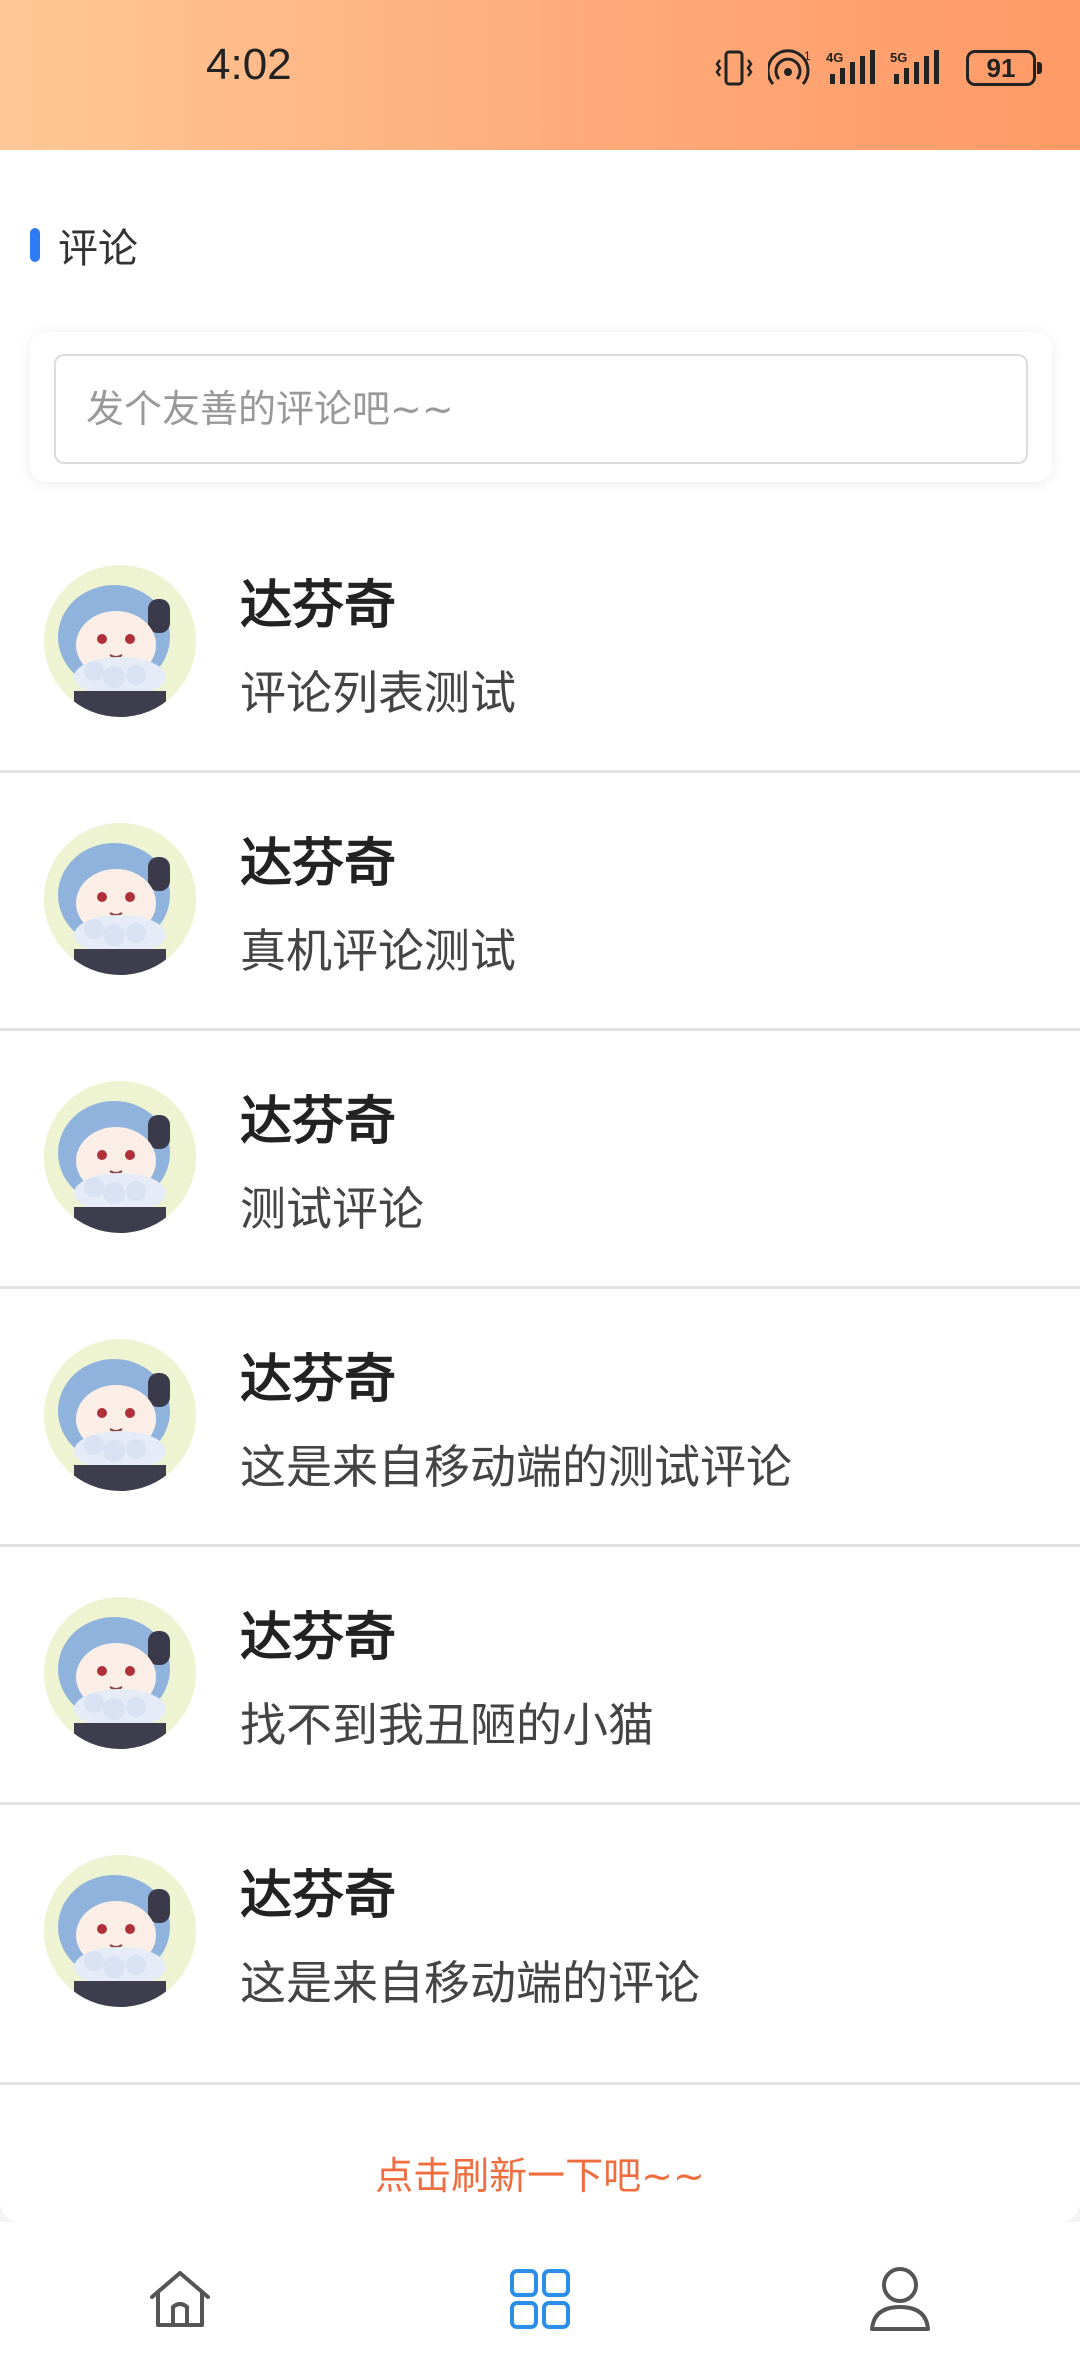 The width and height of the screenshot is (1080, 2376). I want to click on vibrate-icon, so click(734, 68).